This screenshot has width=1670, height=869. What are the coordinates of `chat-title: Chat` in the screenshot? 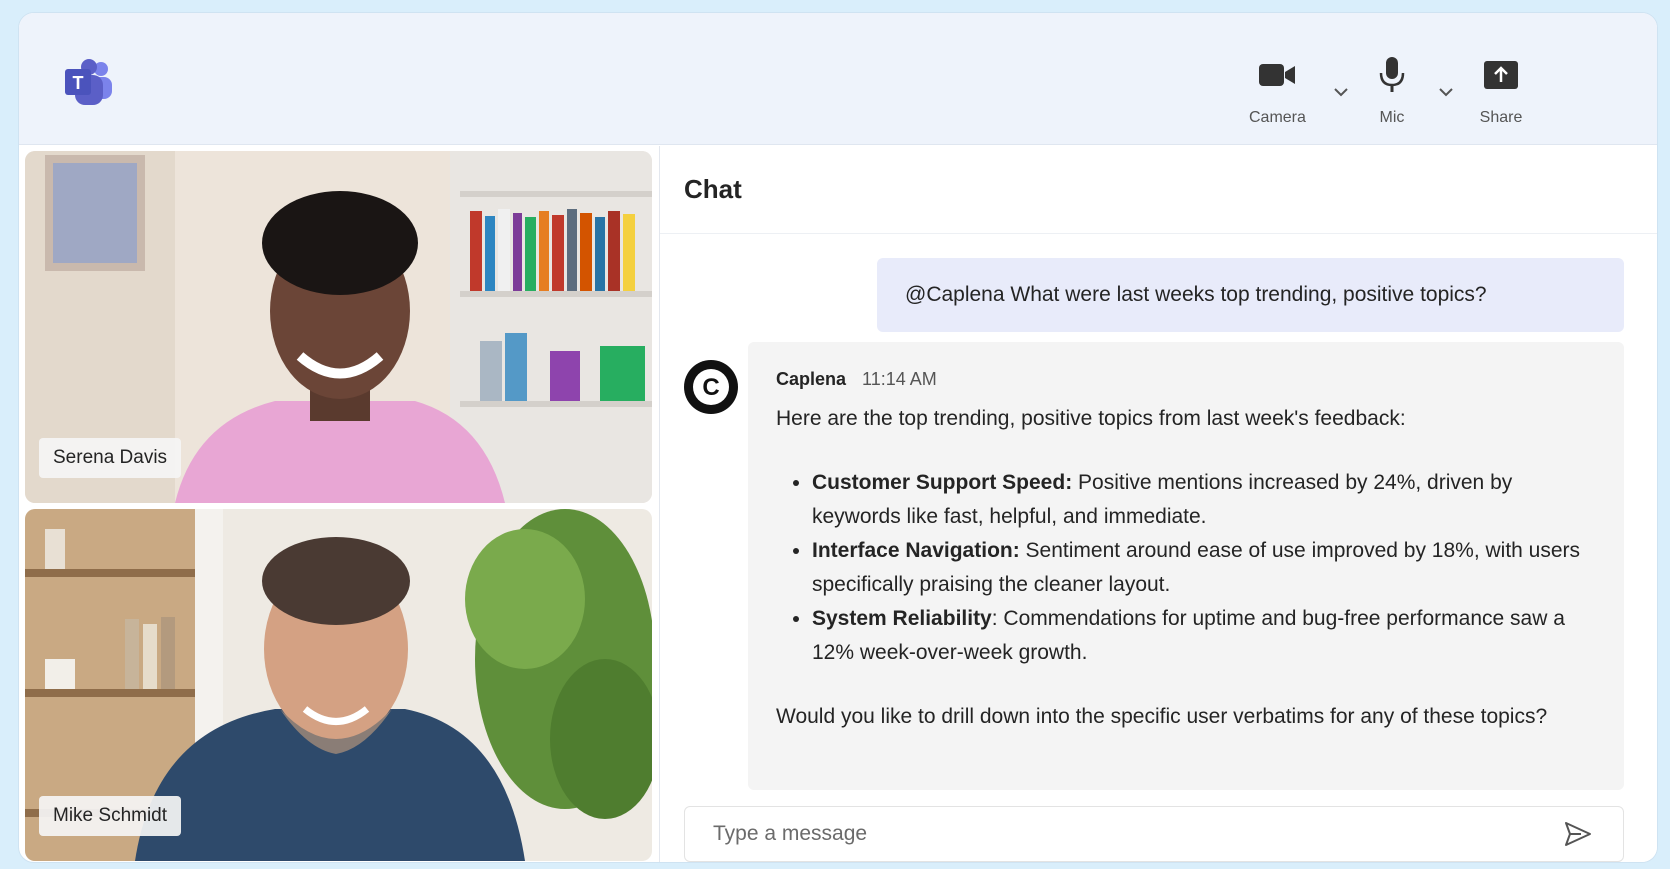 It's located at (1158, 190).